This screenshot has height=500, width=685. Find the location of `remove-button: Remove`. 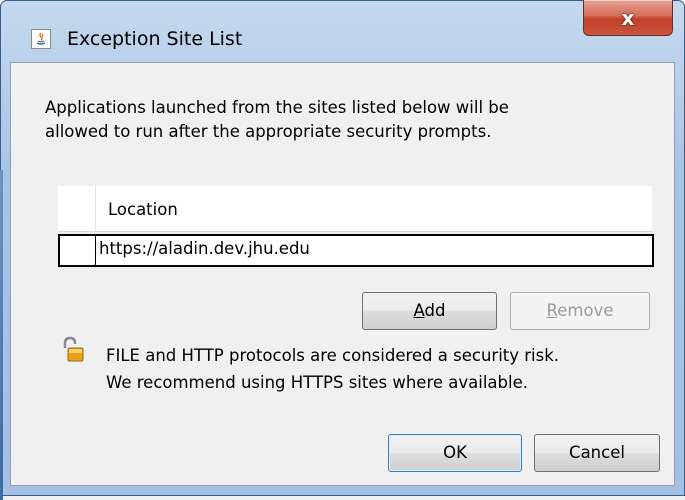

remove-button: Remove is located at coordinates (580, 311).